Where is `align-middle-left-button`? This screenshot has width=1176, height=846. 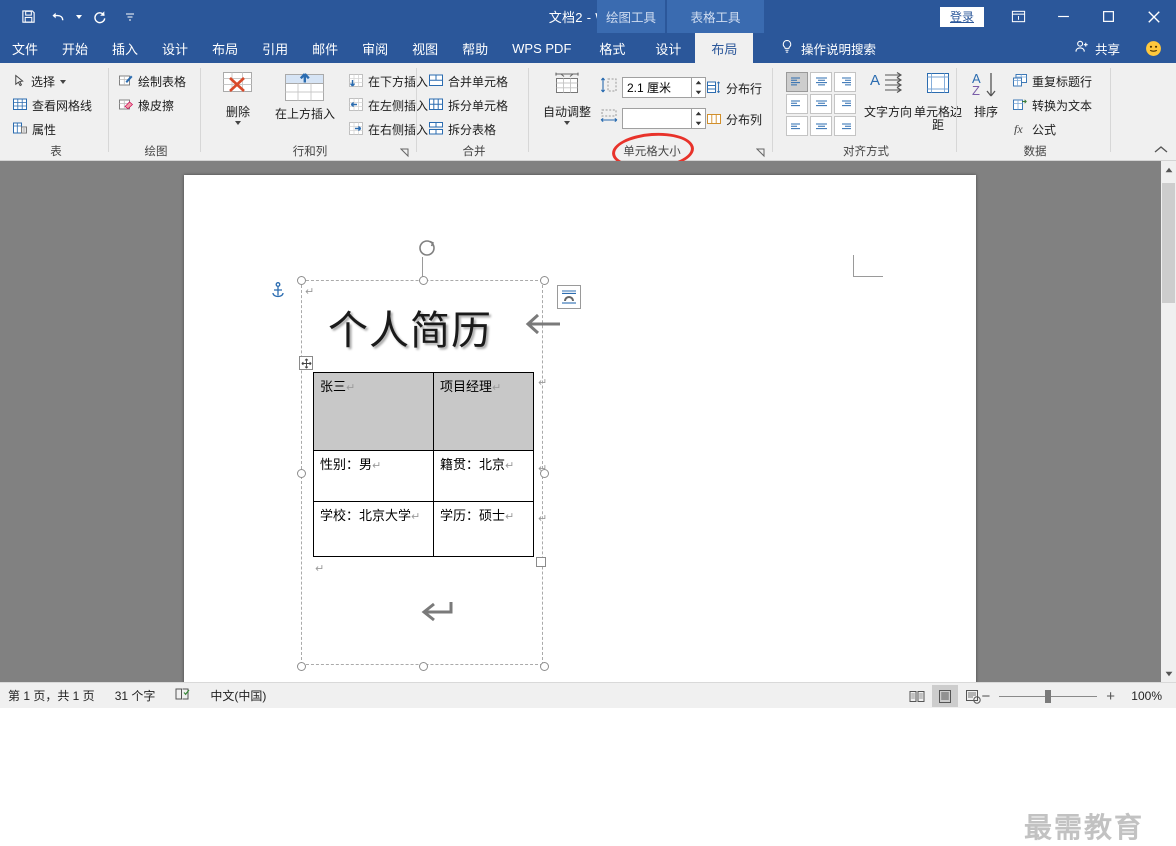 align-middle-left-button is located at coordinates (797, 104).